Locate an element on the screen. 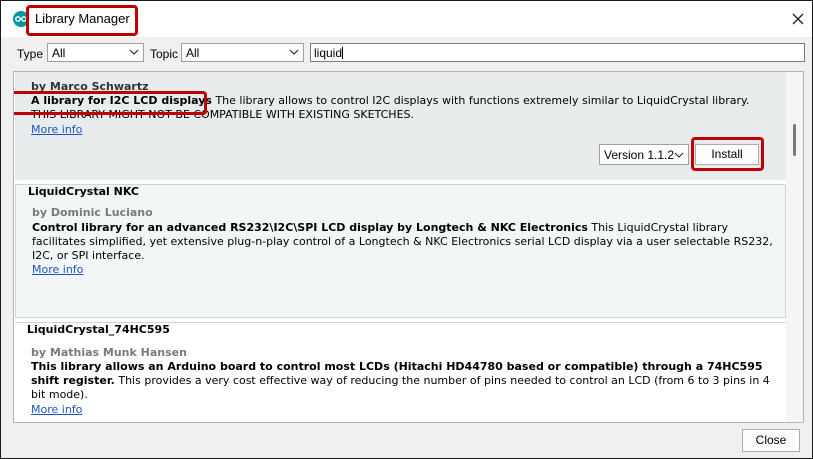 The height and width of the screenshot is (459, 813). arduino-icon is located at coordinates (21, 19).